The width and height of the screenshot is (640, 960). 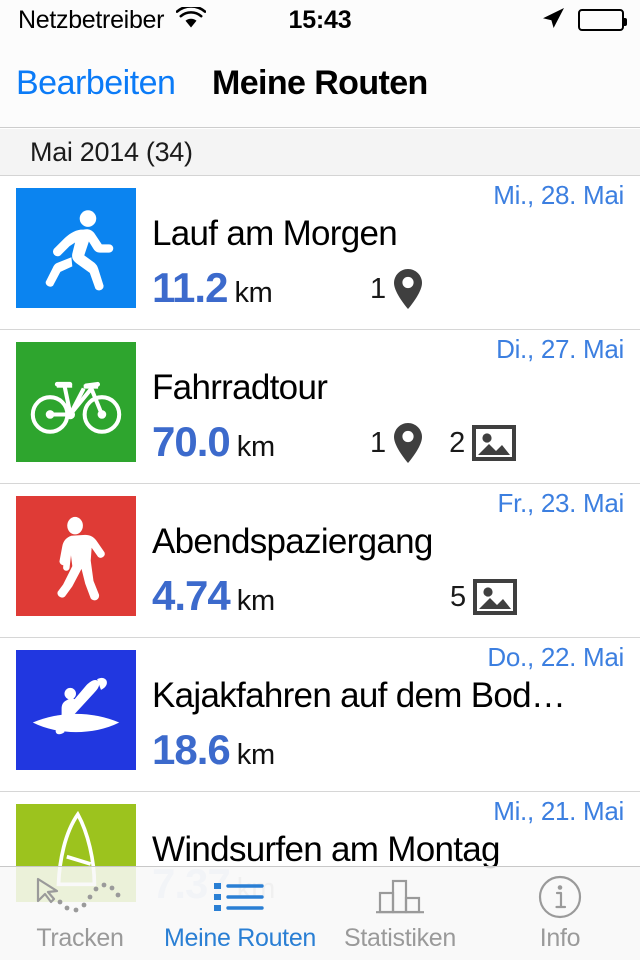 I want to click on route-badges: 1 2, so click(x=443, y=443).